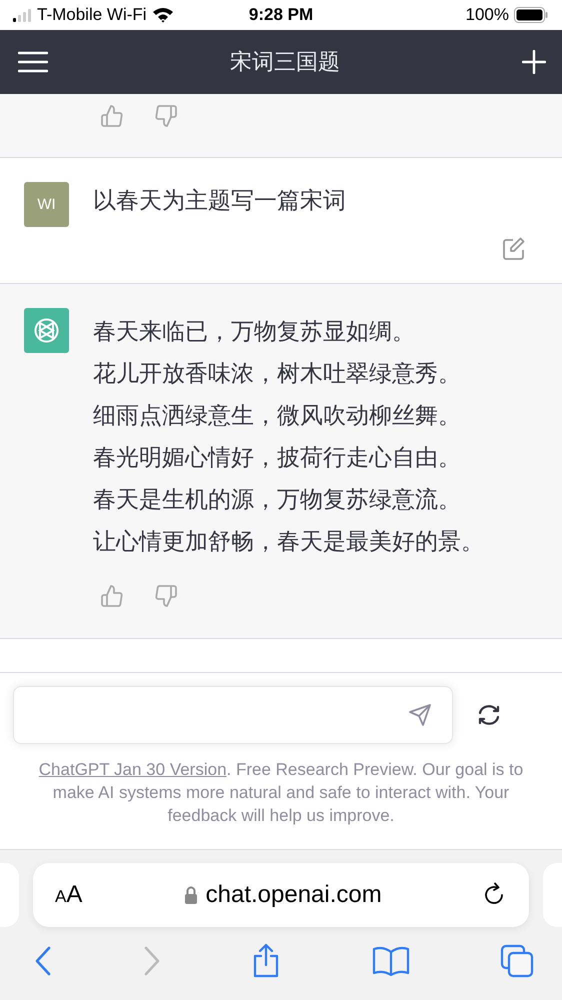  What do you see at coordinates (277, 457) in the screenshot?
I see `message-line: 春光明媚心情好，披荷行走心自由。` at bounding box center [277, 457].